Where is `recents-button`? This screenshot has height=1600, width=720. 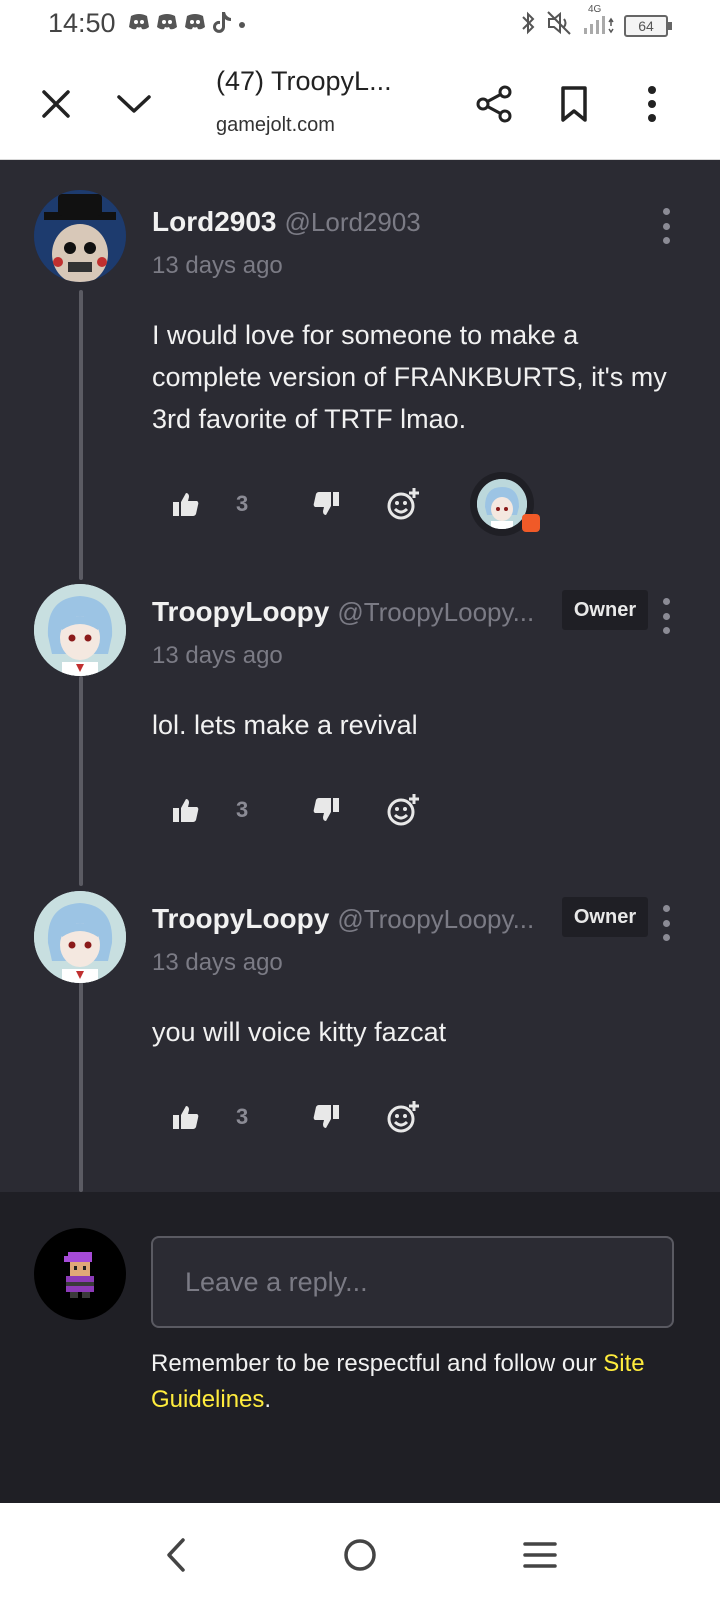
recents-button is located at coordinates (540, 1555).